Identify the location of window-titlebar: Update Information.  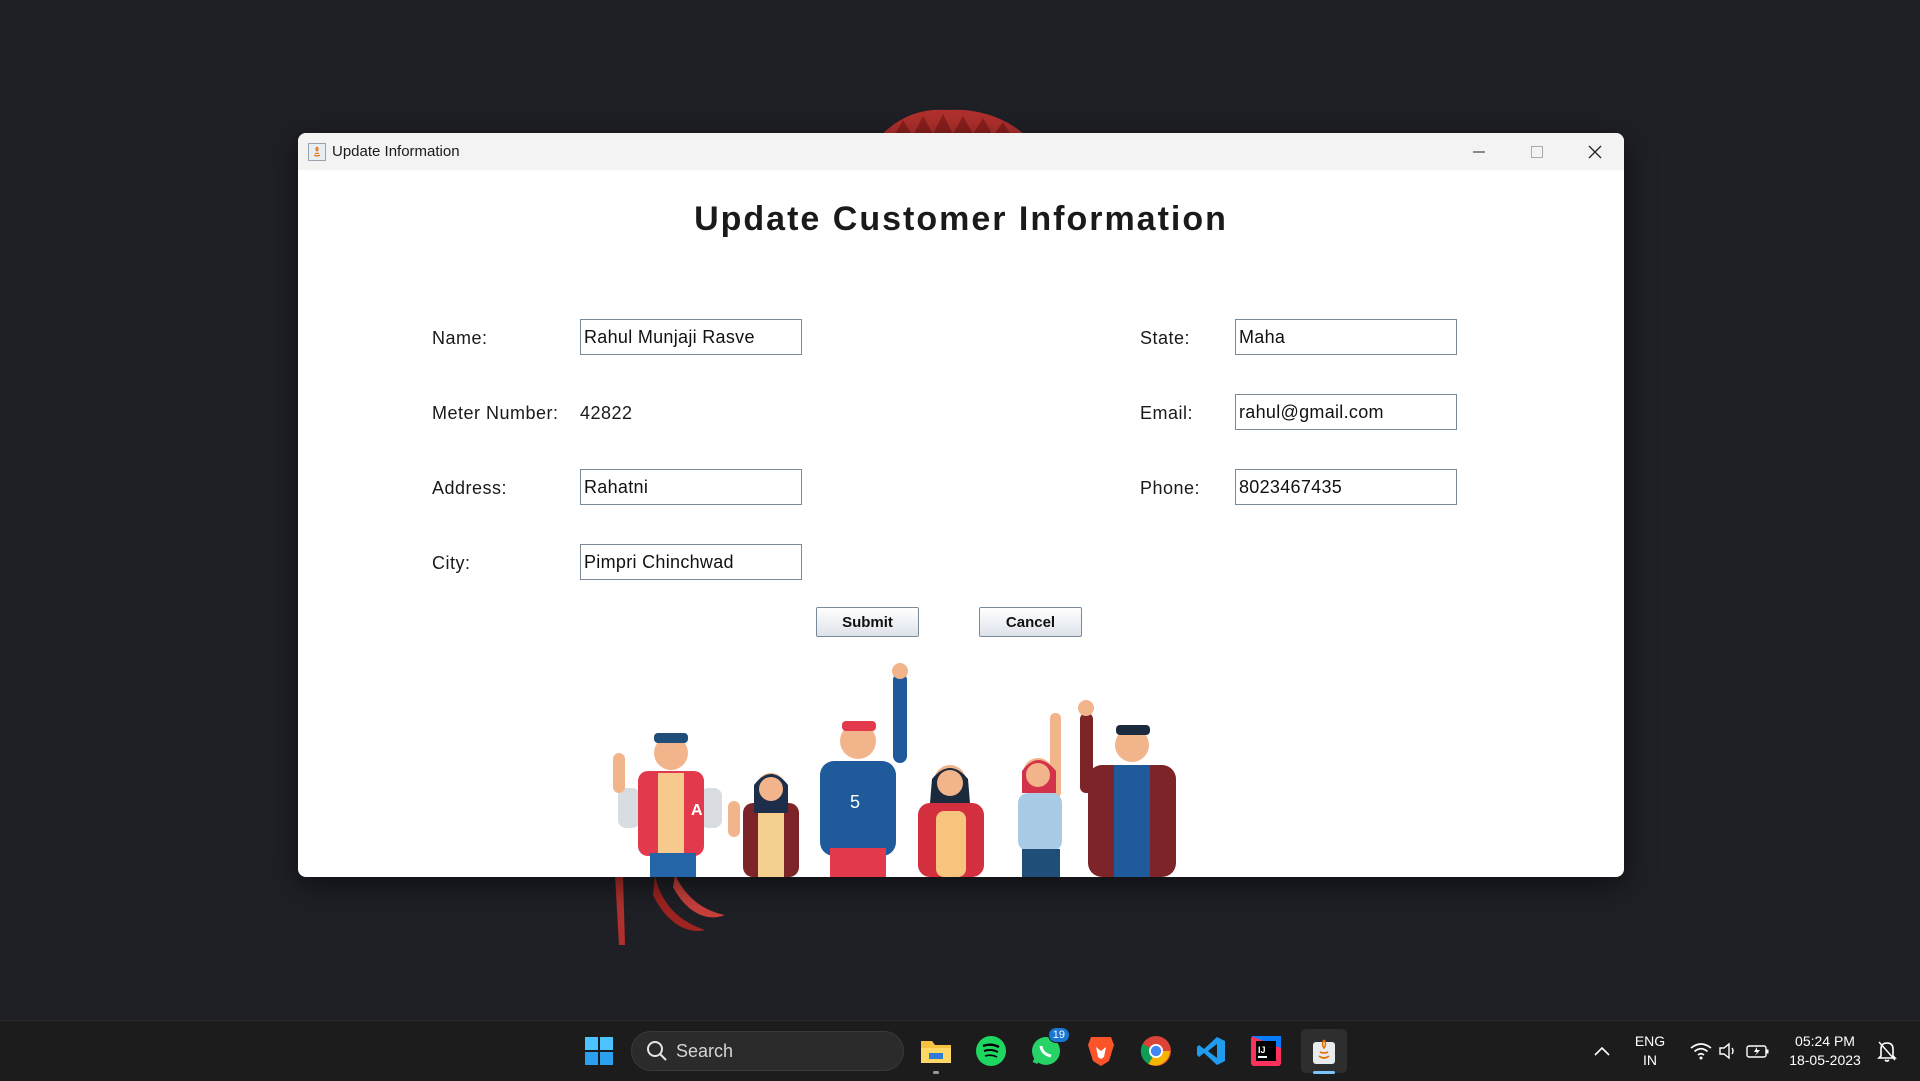
(961, 151).